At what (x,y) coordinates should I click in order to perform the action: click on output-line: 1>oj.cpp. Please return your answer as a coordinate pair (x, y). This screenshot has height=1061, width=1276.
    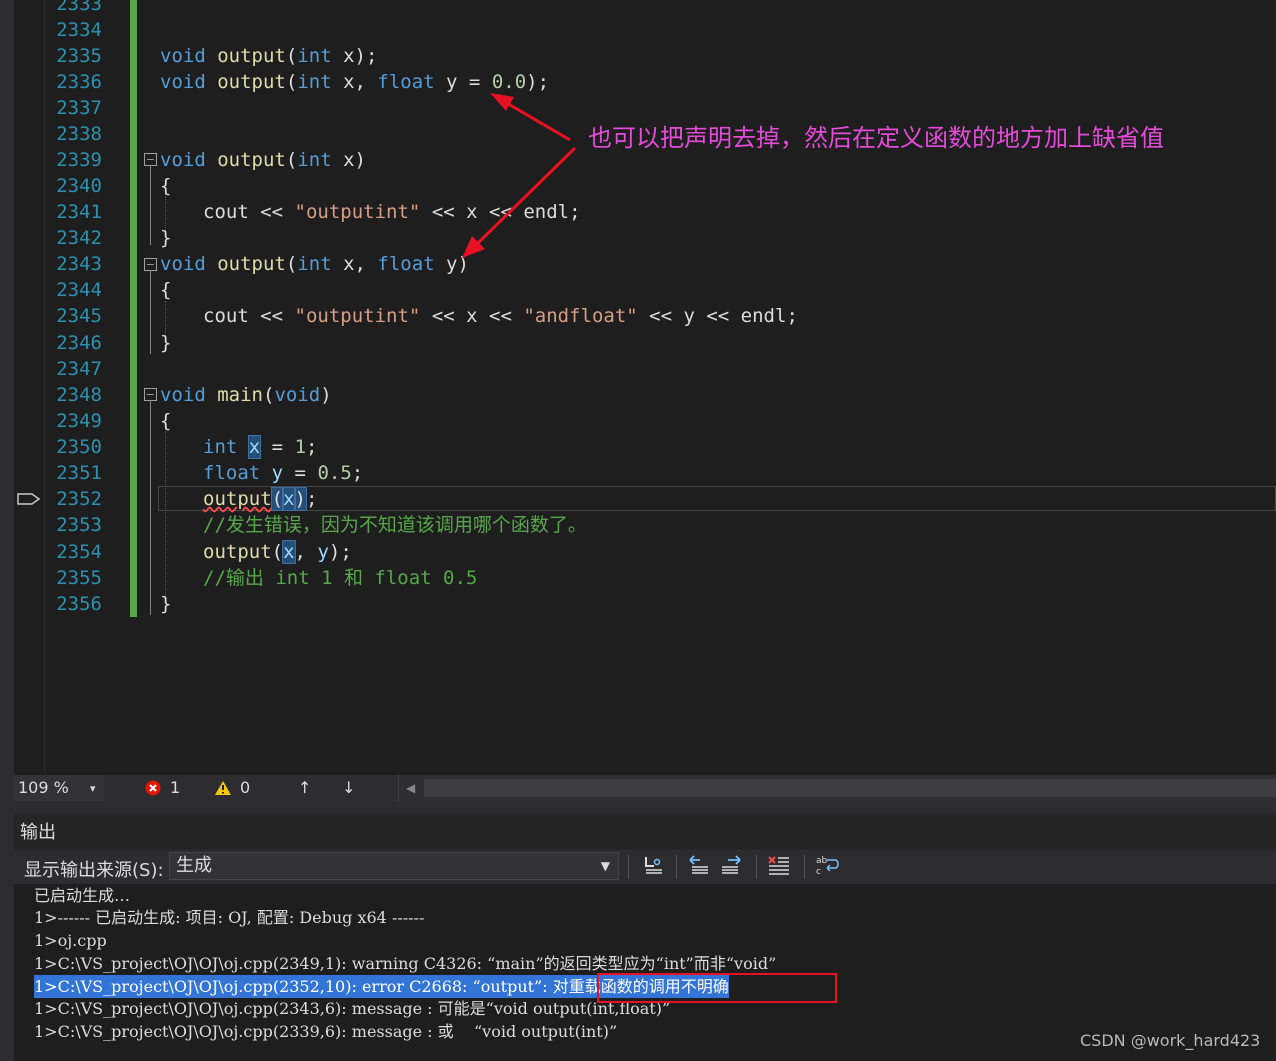
    Looking at the image, I should click on (70, 940).